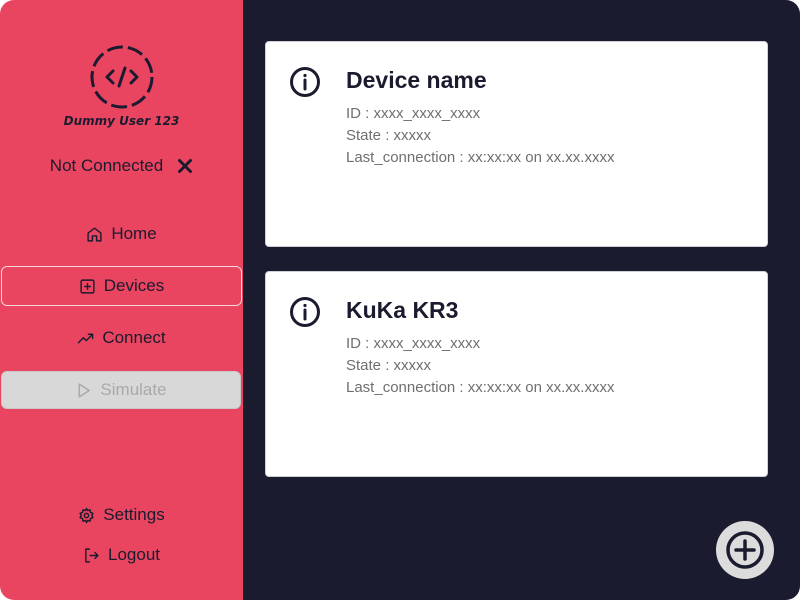 This screenshot has height=600, width=800. I want to click on logout-label: Logout, so click(134, 554).